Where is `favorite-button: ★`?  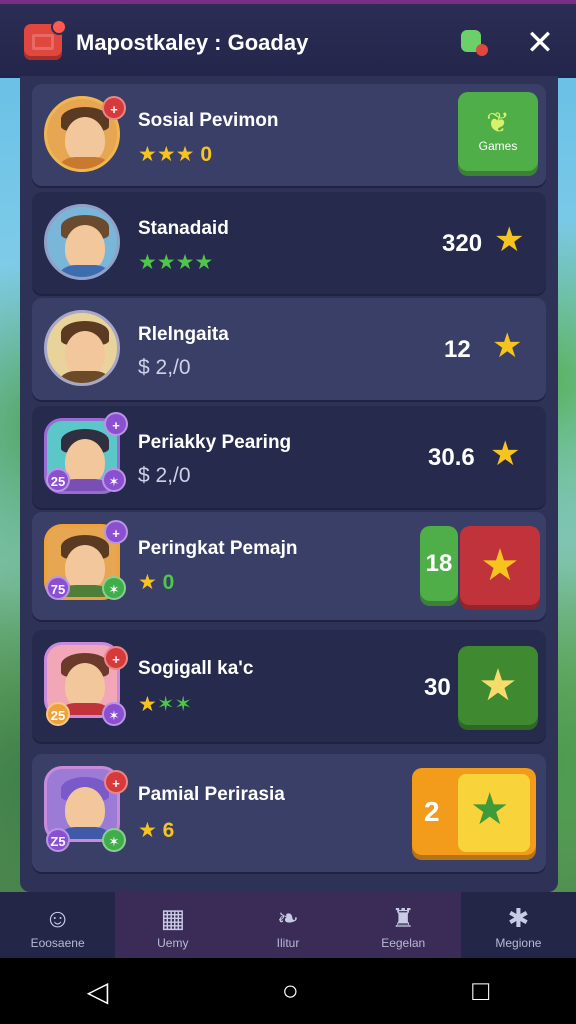
favorite-button: ★ is located at coordinates (500, 568).